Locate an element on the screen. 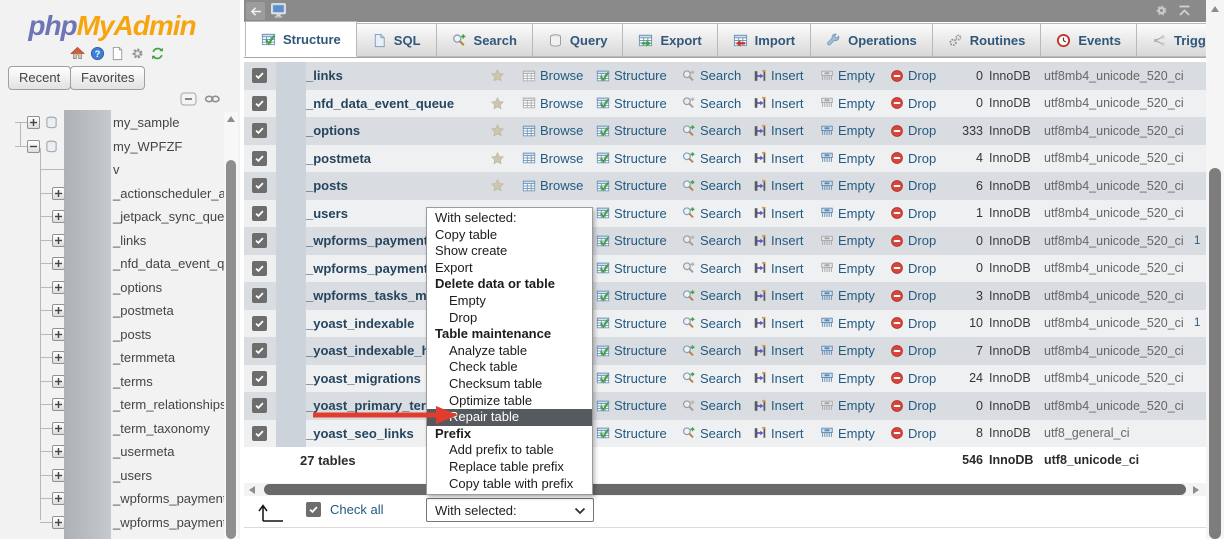 The height and width of the screenshot is (539, 1224). with-selected-select: With selected: is located at coordinates (510, 510).